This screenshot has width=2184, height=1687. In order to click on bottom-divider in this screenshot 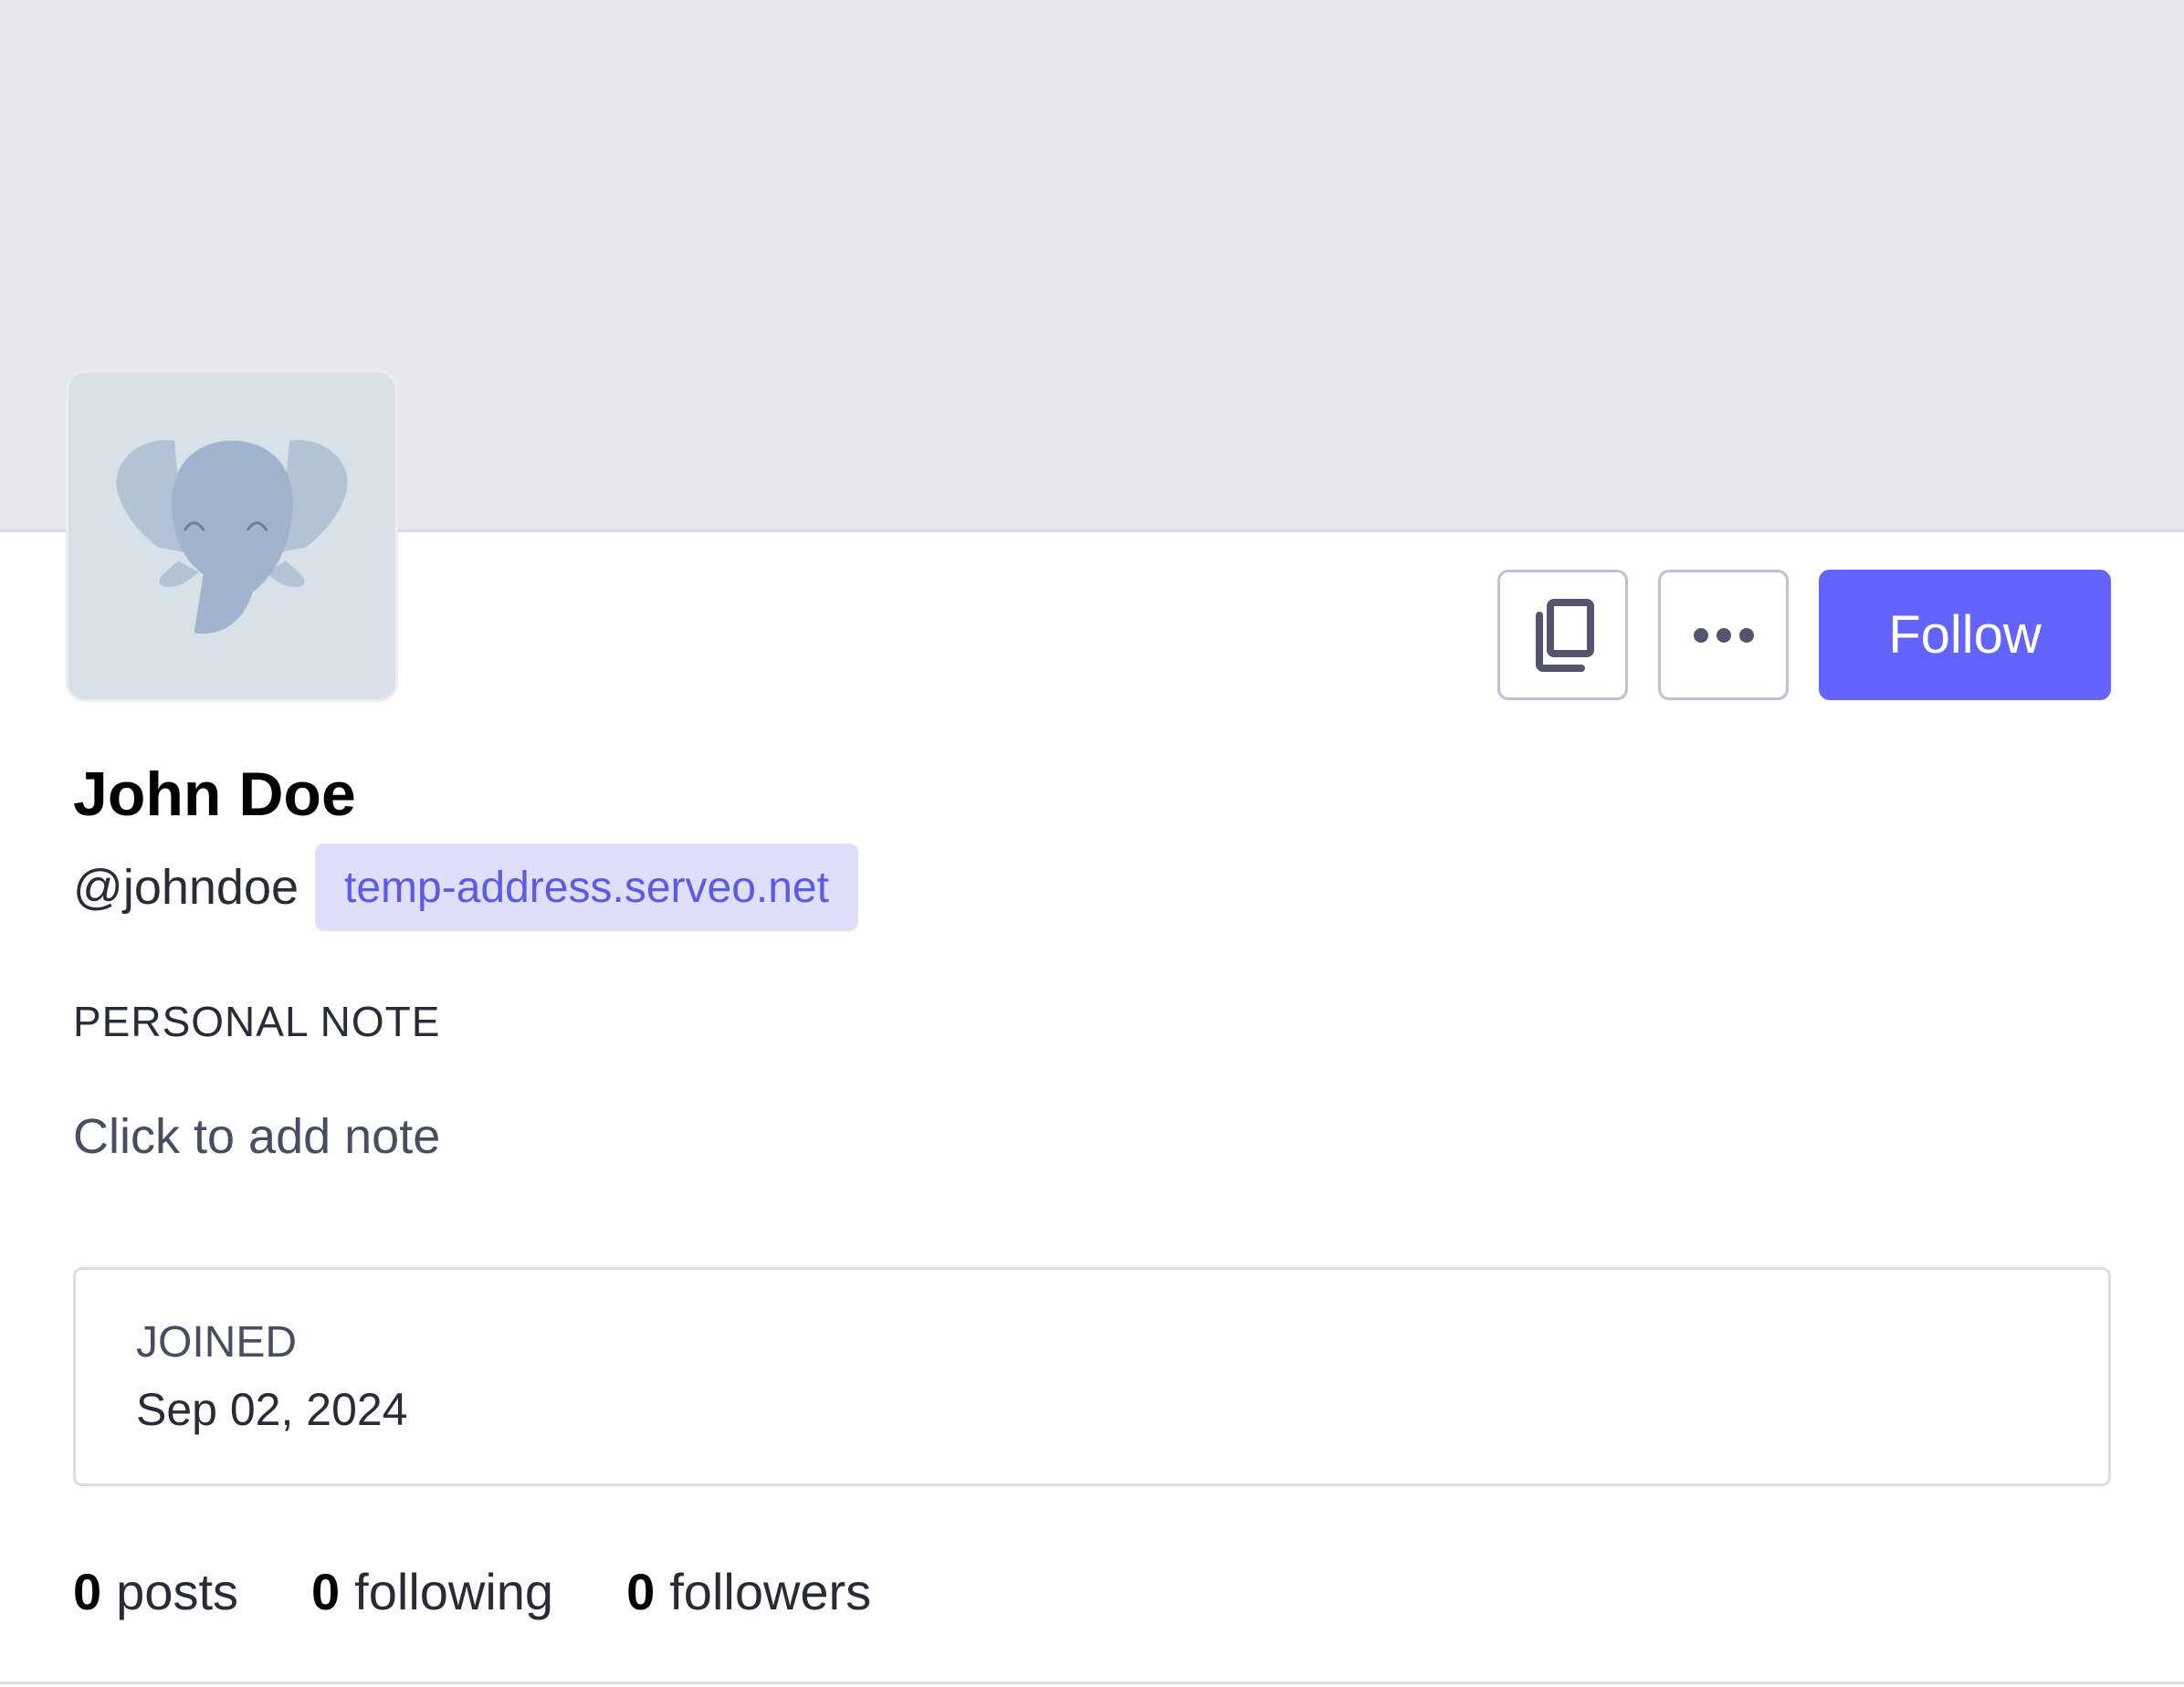, I will do `click(1092, 1683)`.